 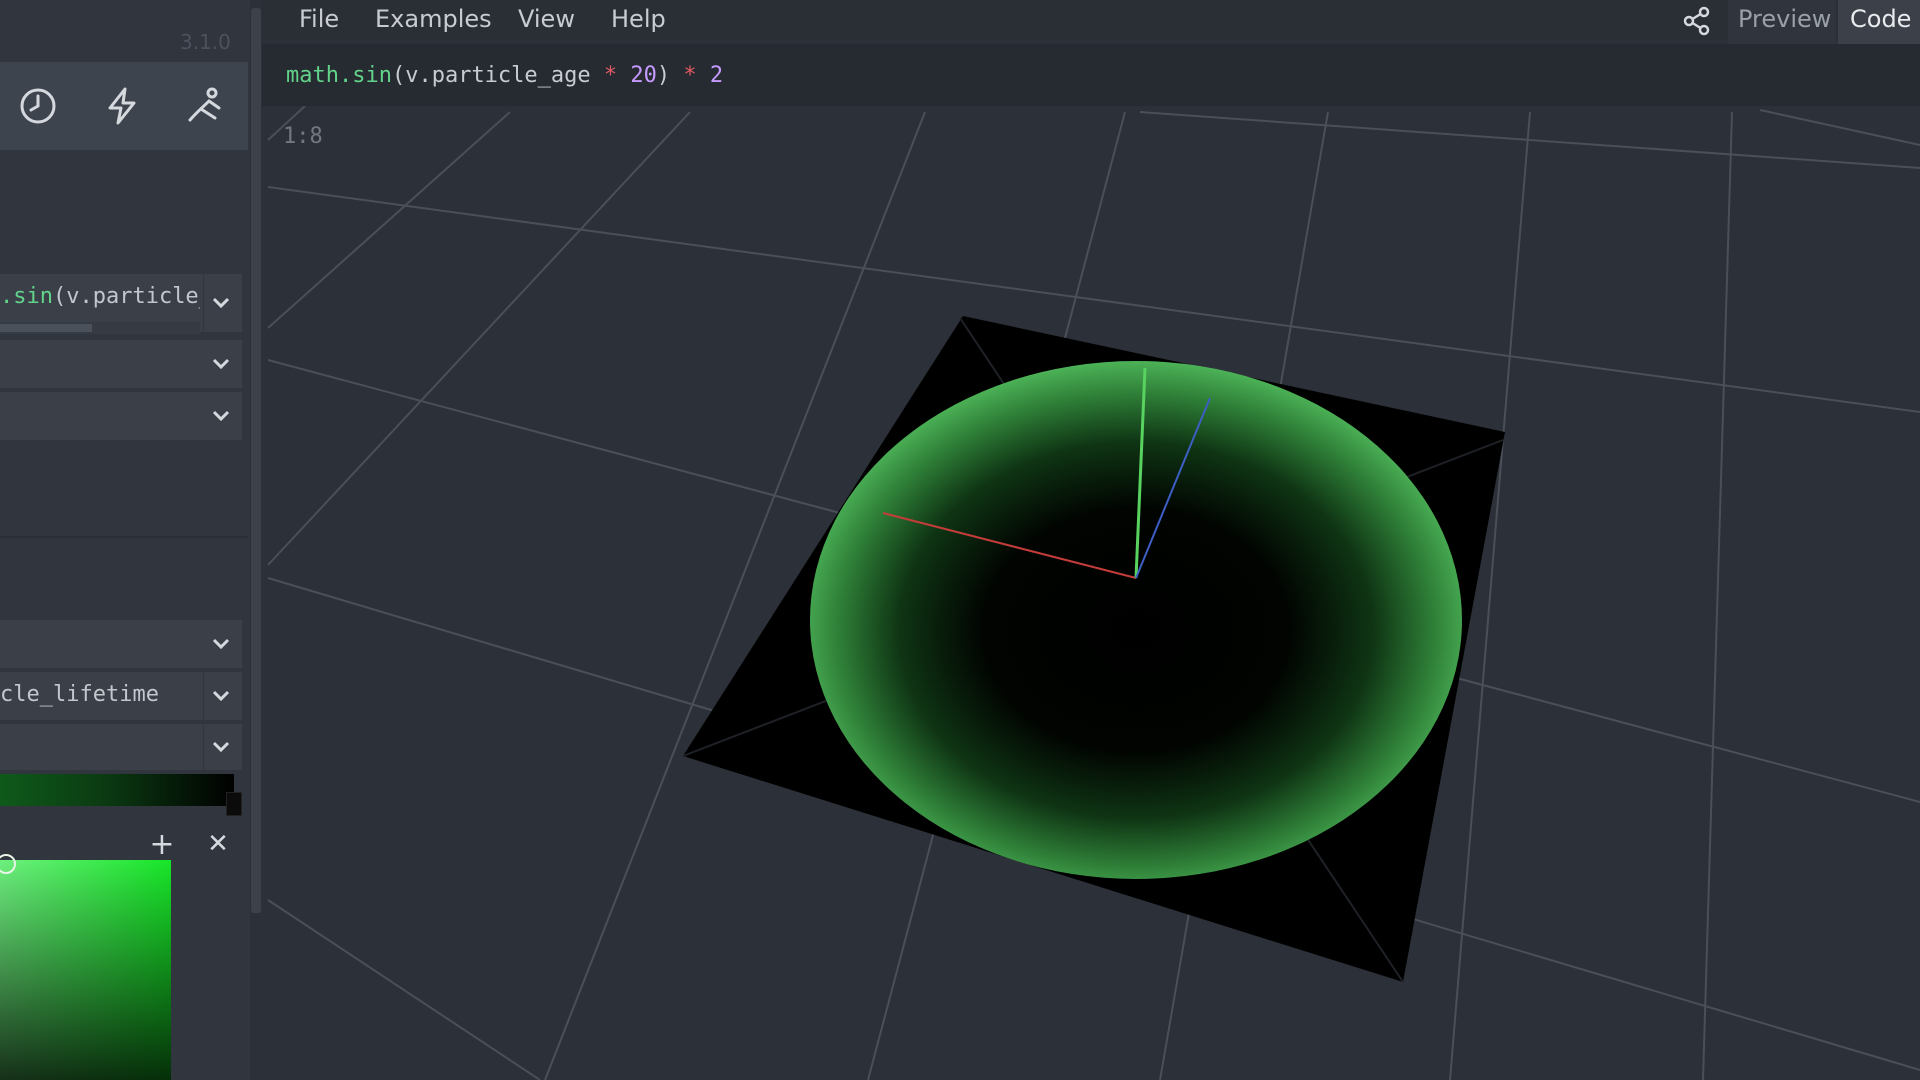 What do you see at coordinates (124, 537) in the screenshot?
I see `section-divider` at bounding box center [124, 537].